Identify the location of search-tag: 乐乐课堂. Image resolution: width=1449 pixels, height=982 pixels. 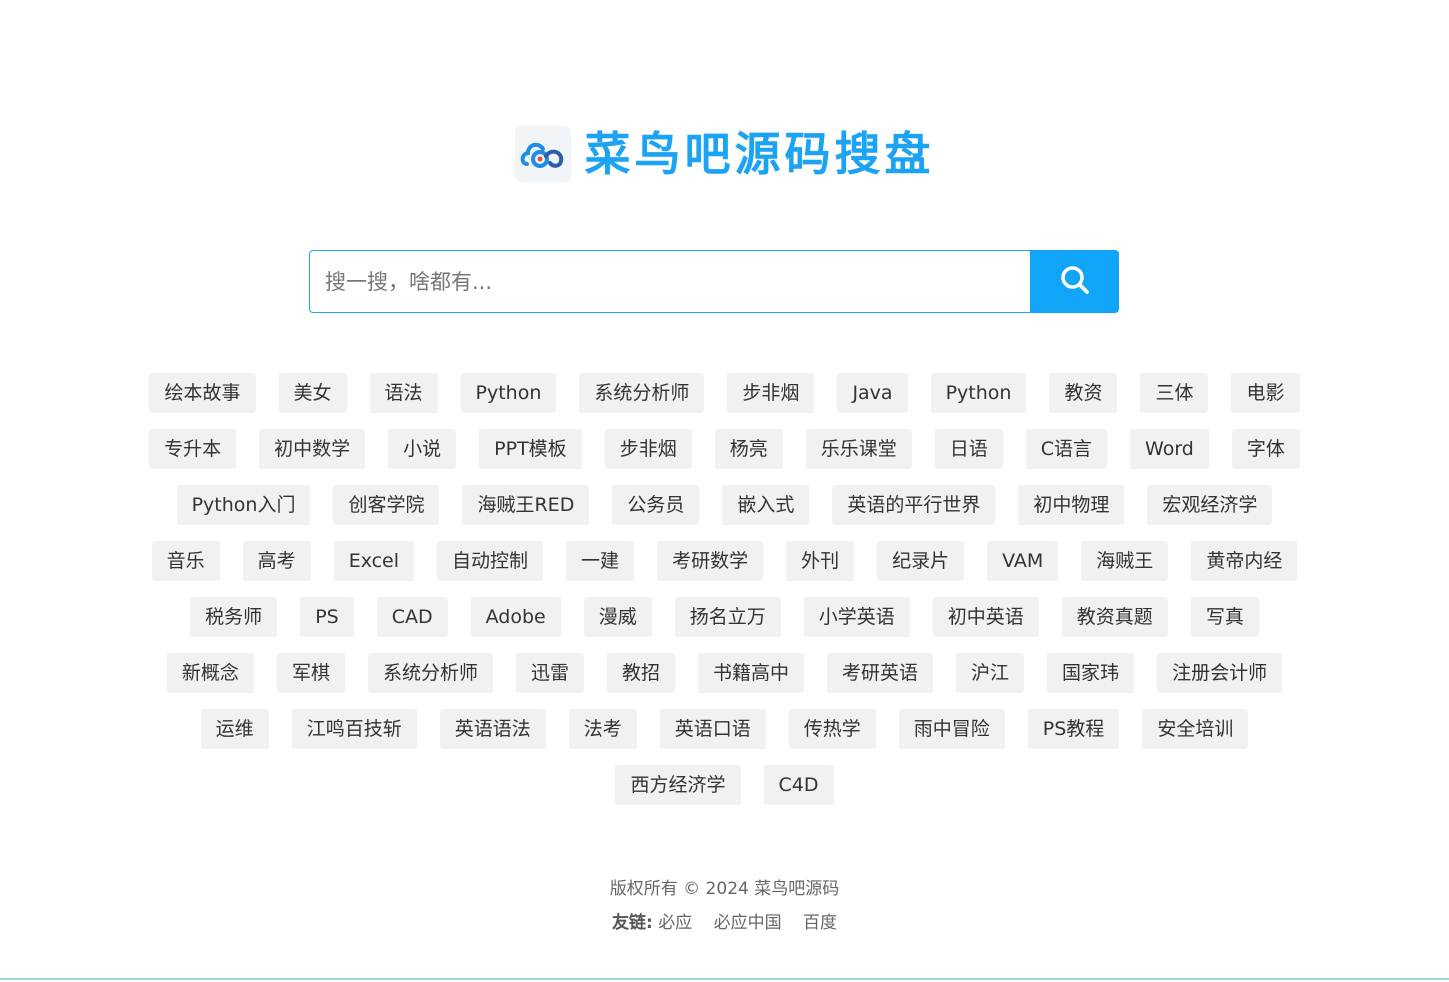
(858, 449).